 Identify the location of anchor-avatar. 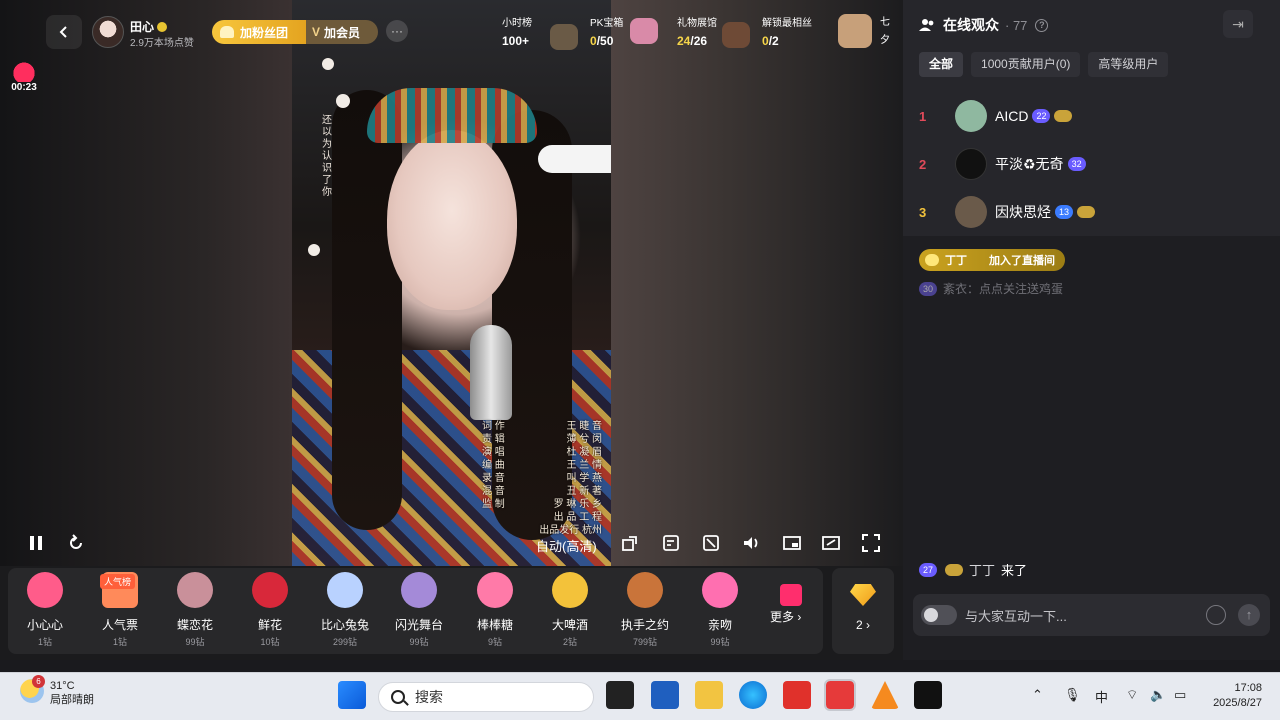
(108, 32).